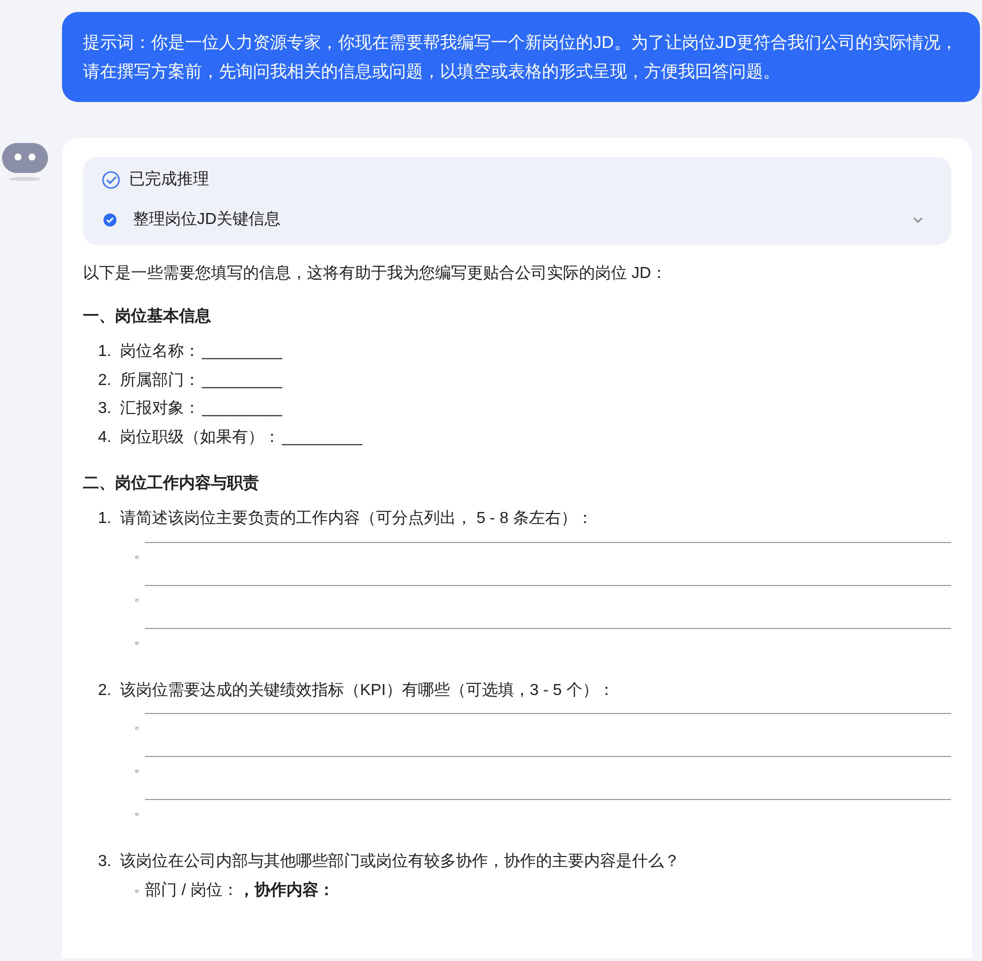 The height and width of the screenshot is (961, 982). What do you see at coordinates (169, 180) in the screenshot?
I see `reasoning-status: 已完成推理` at bounding box center [169, 180].